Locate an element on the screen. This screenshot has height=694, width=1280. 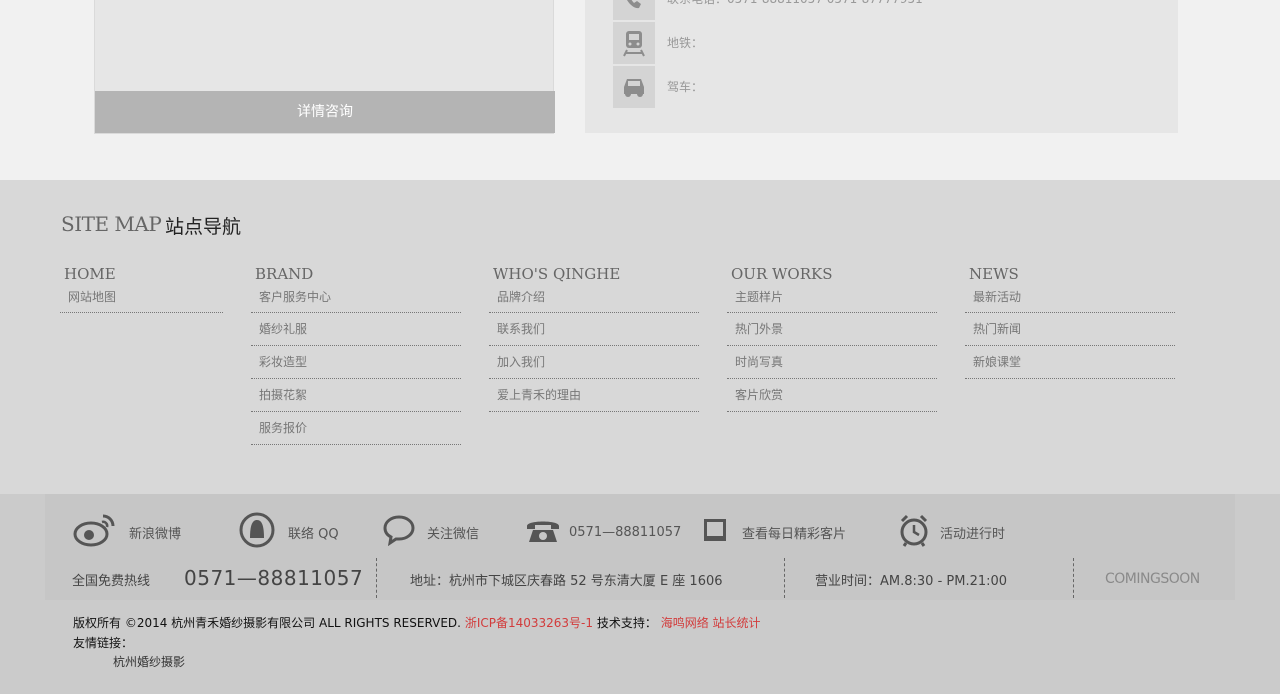
weibo-link: 新浪微博 is located at coordinates (127, 532).